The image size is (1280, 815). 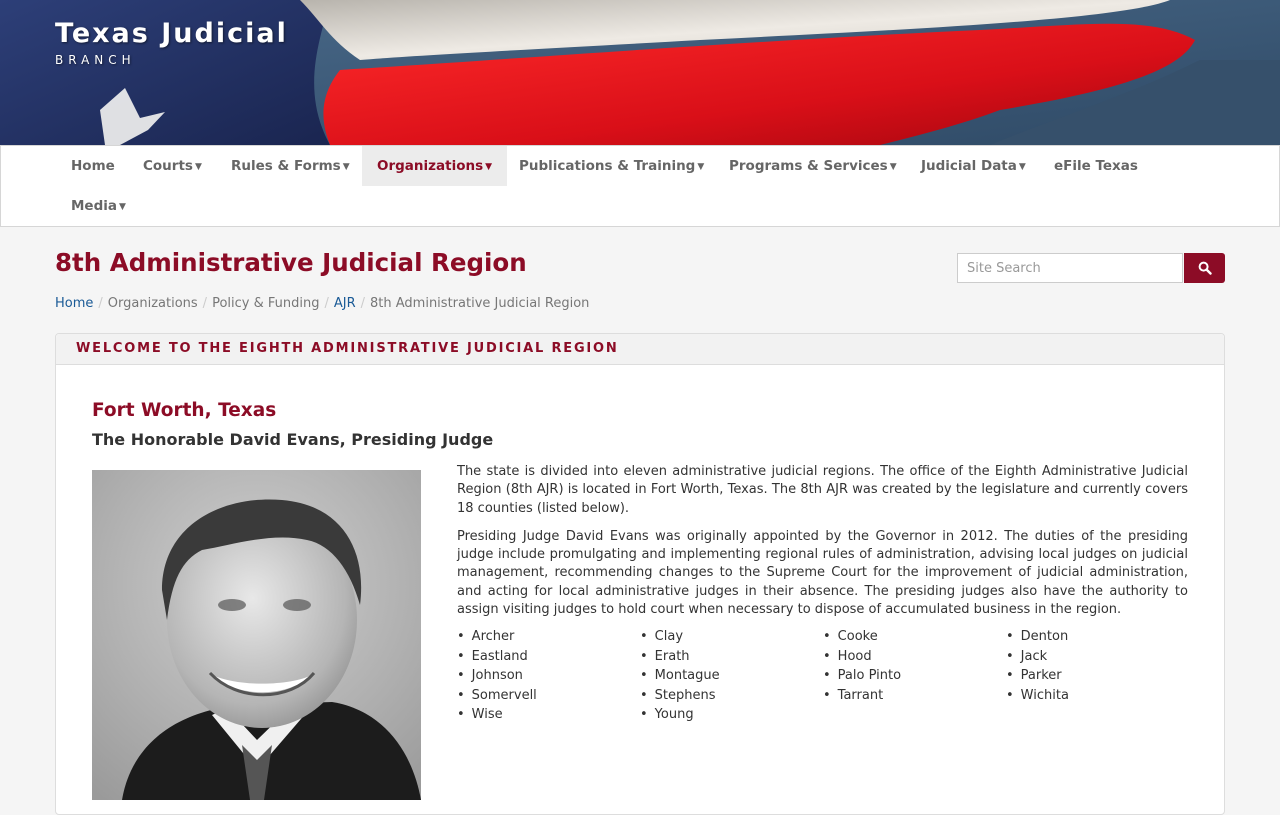 What do you see at coordinates (850, 636) in the screenshot?
I see `county-item: Cooke` at bounding box center [850, 636].